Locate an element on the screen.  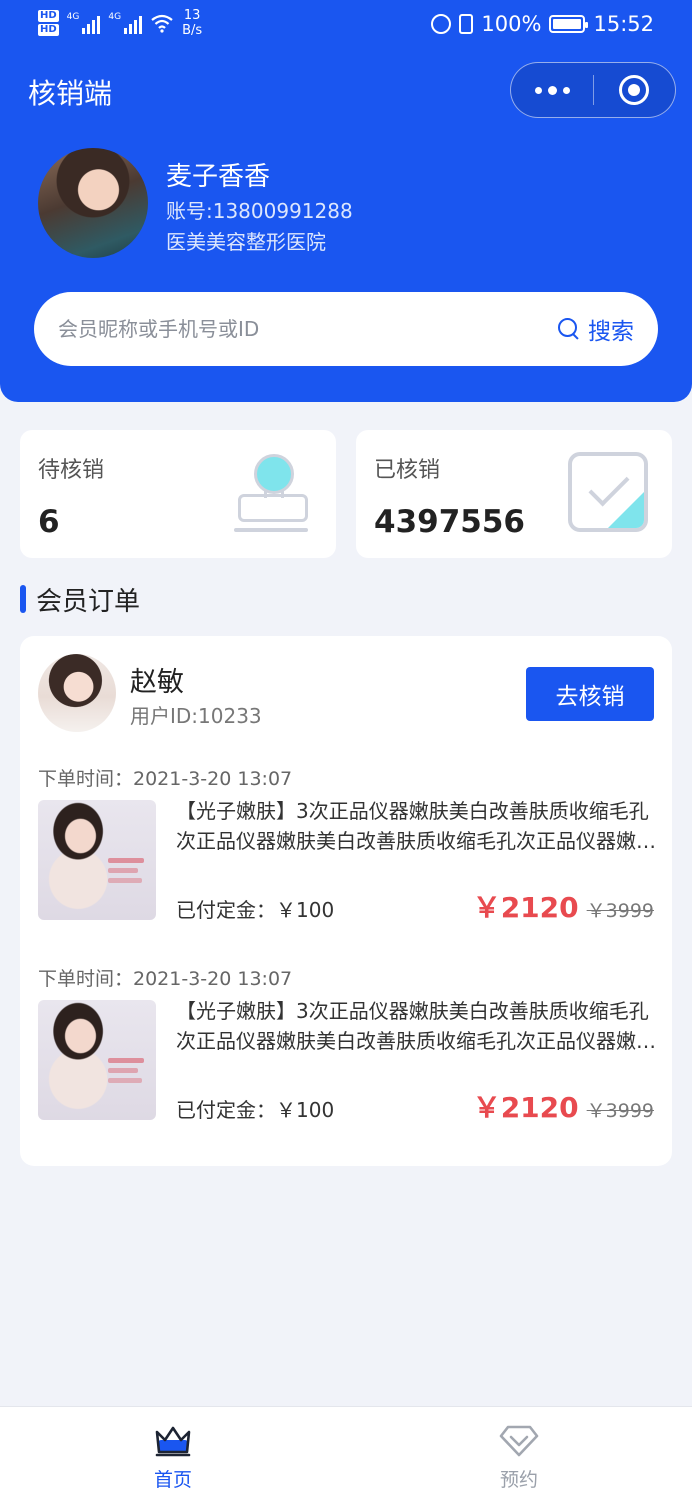
pending-count: 6 is located at coordinates (49, 522).